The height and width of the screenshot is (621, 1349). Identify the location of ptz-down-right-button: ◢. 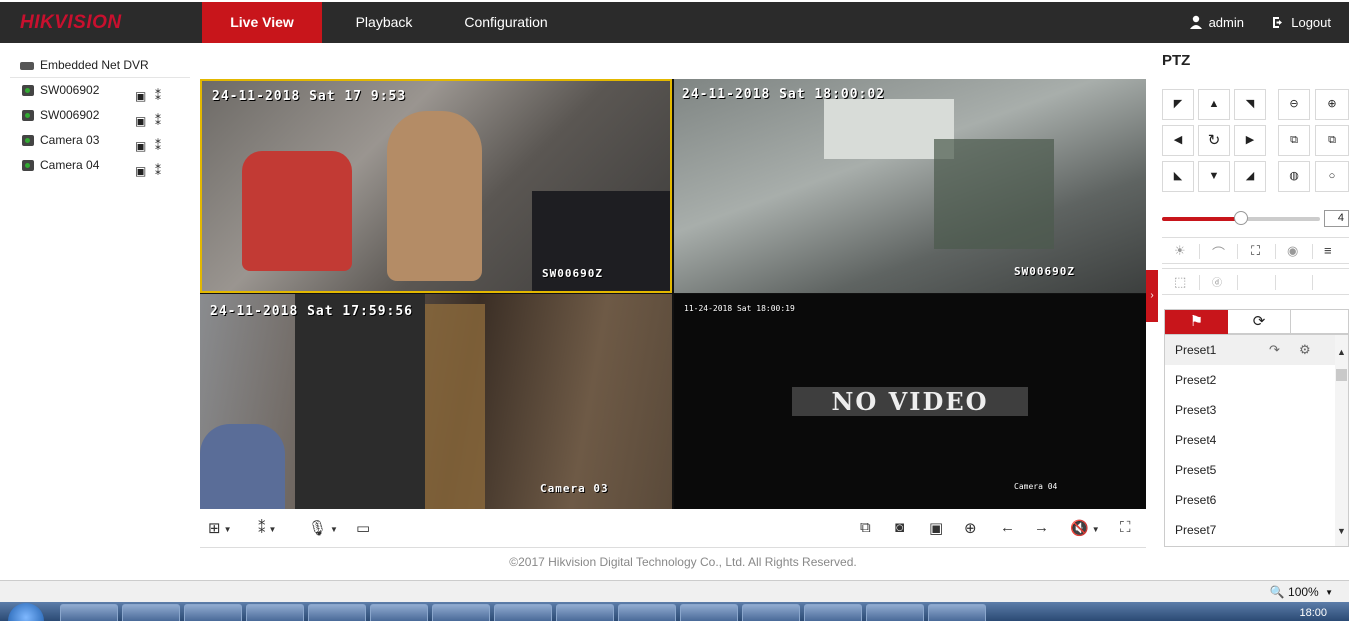
(1250, 176).